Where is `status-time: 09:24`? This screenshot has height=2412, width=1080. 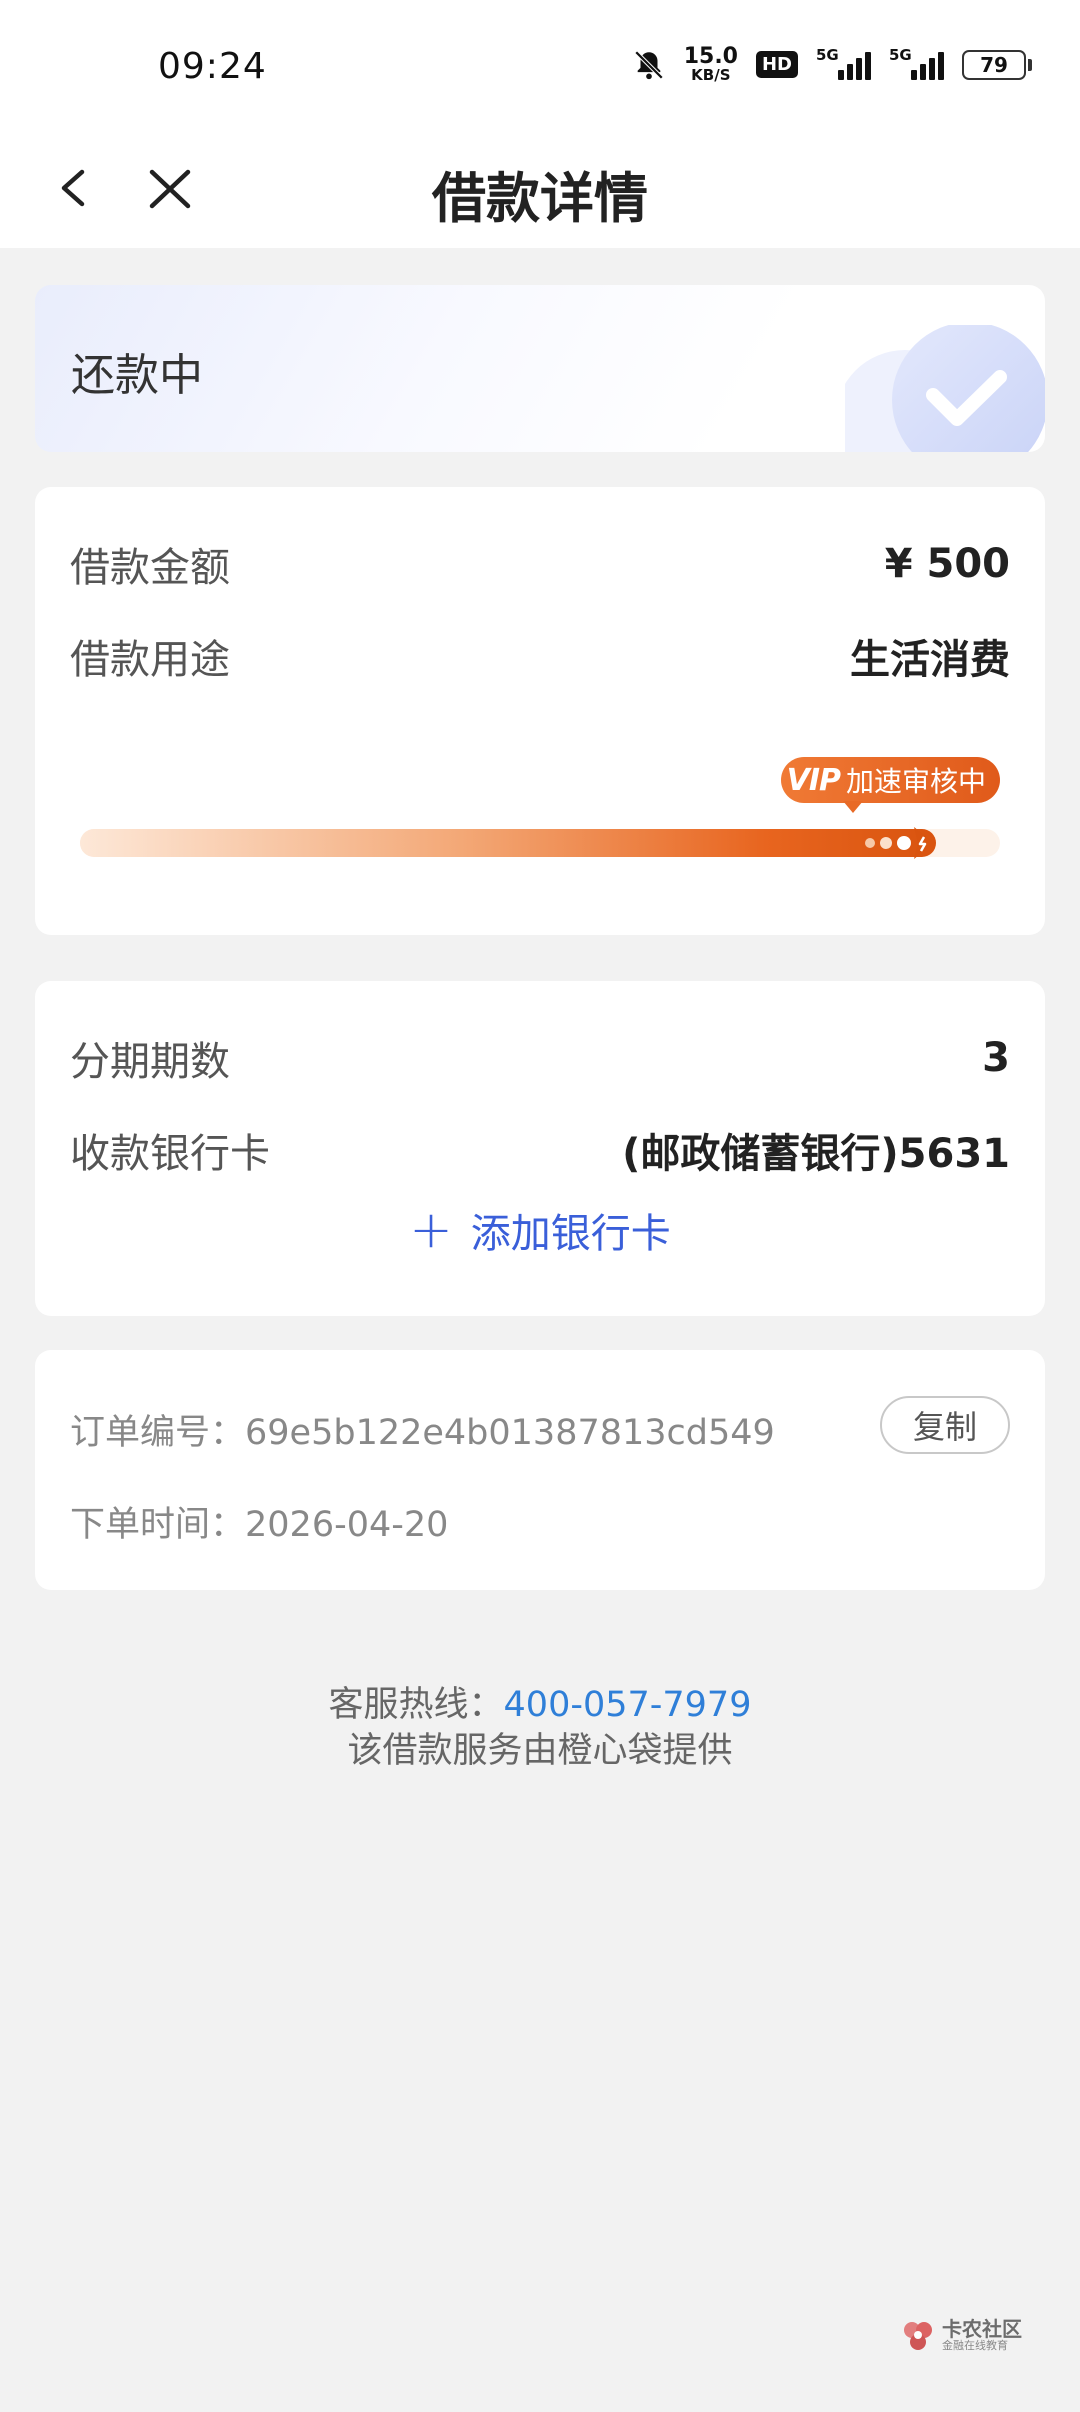
status-time: 09:24 is located at coordinates (212, 66).